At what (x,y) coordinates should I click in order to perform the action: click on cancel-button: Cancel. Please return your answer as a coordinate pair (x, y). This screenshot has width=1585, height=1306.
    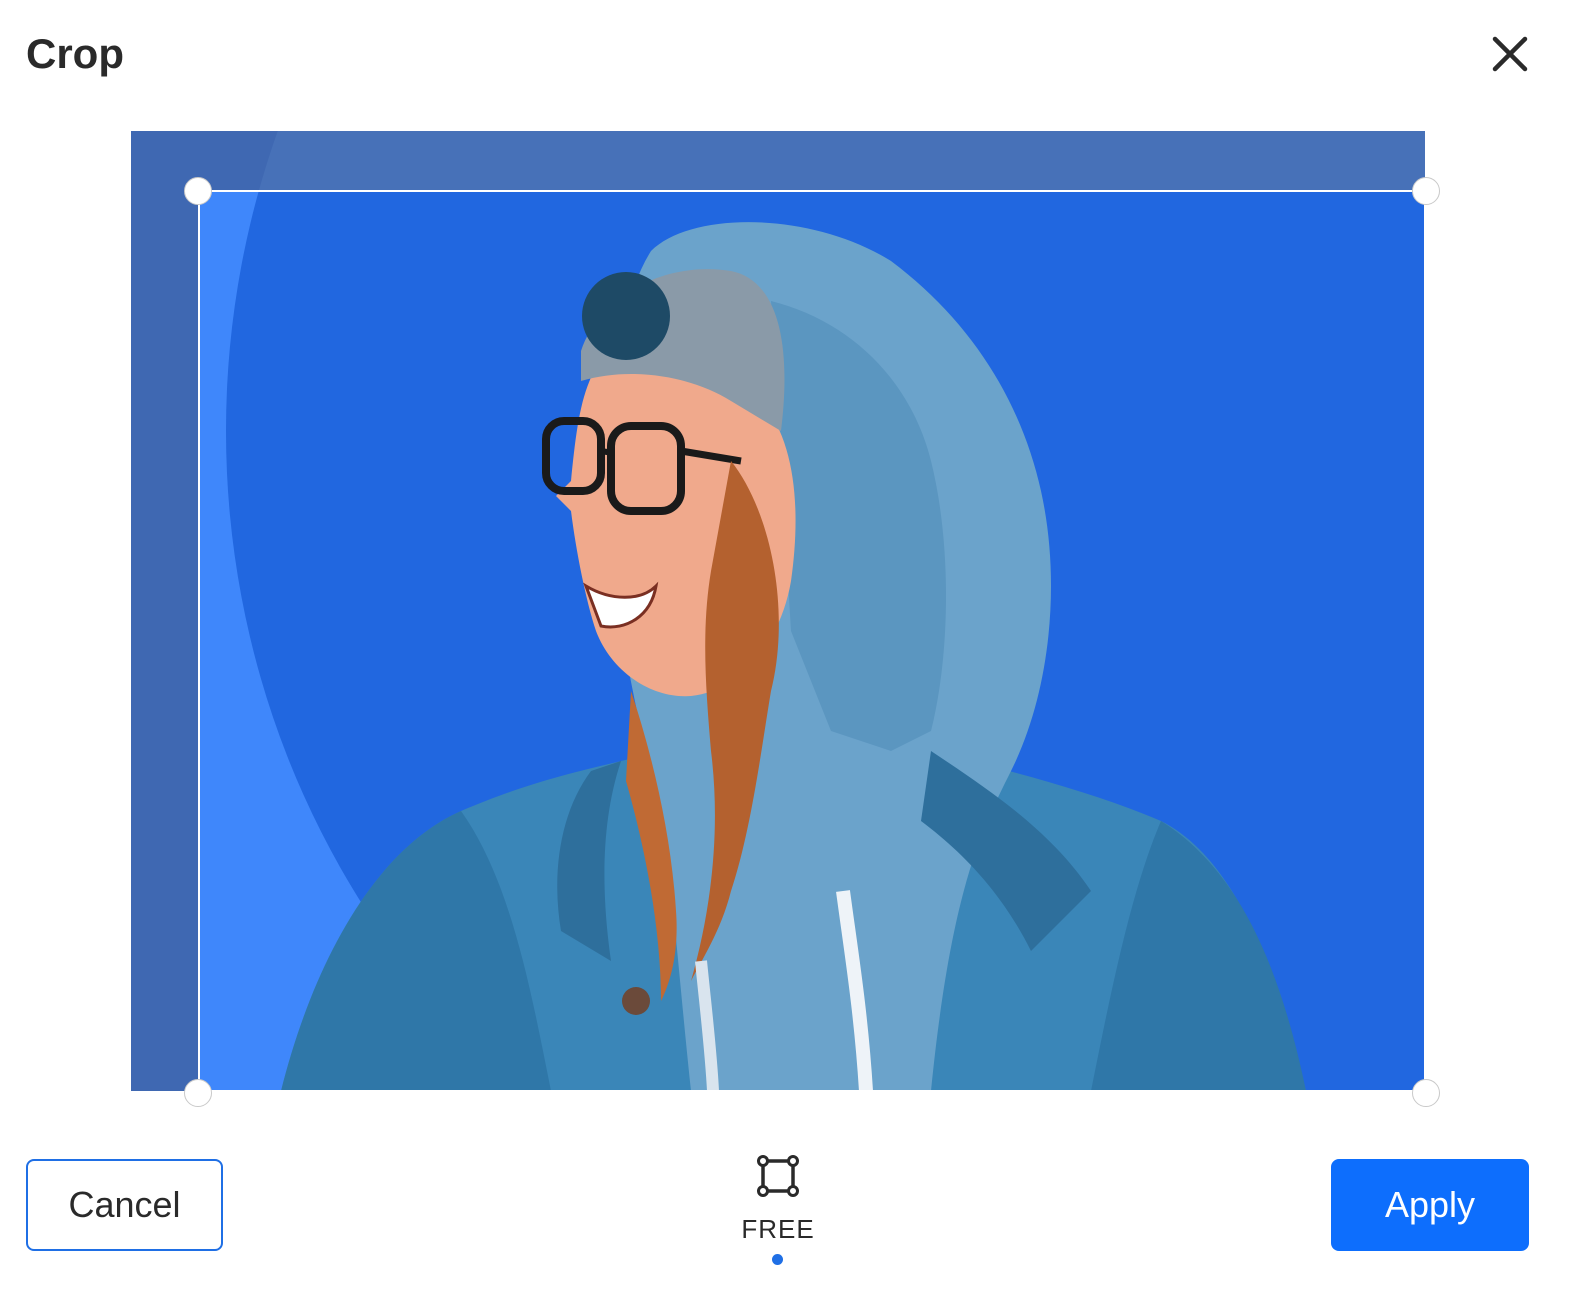
    Looking at the image, I should click on (124, 1205).